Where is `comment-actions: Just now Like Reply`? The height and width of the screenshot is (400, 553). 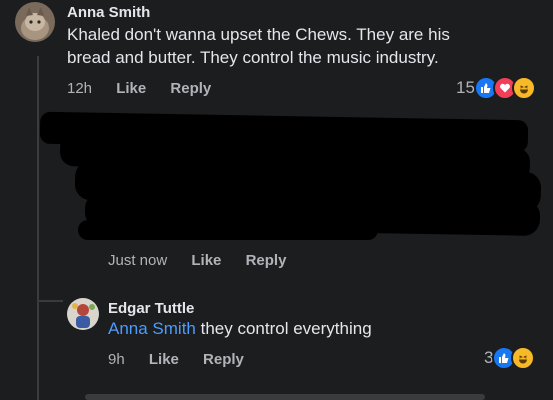 comment-actions: Just now Like Reply is located at coordinates (207, 260).